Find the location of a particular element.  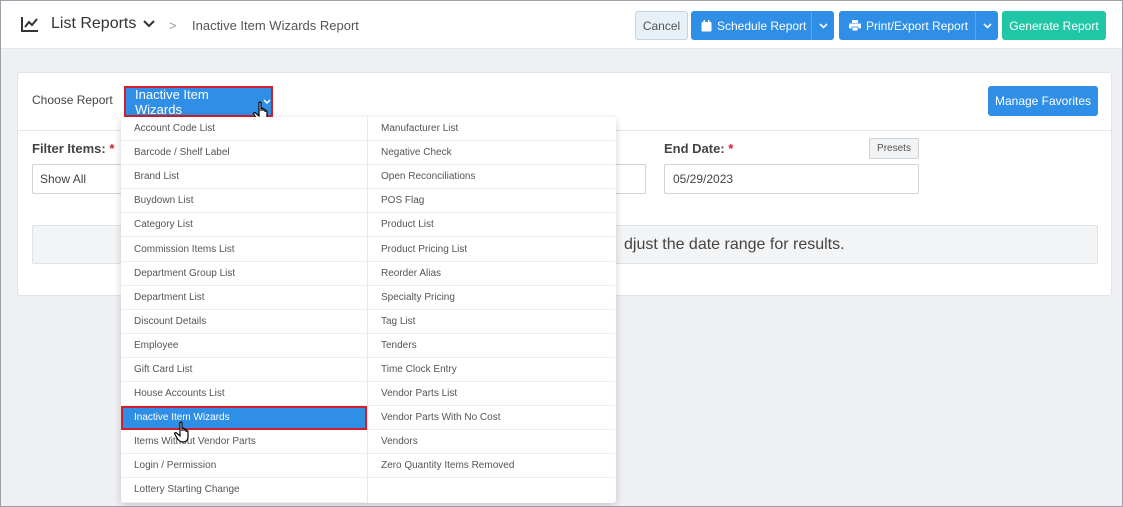

report-select-value: Inactive Item Wizards is located at coordinates (172, 101).